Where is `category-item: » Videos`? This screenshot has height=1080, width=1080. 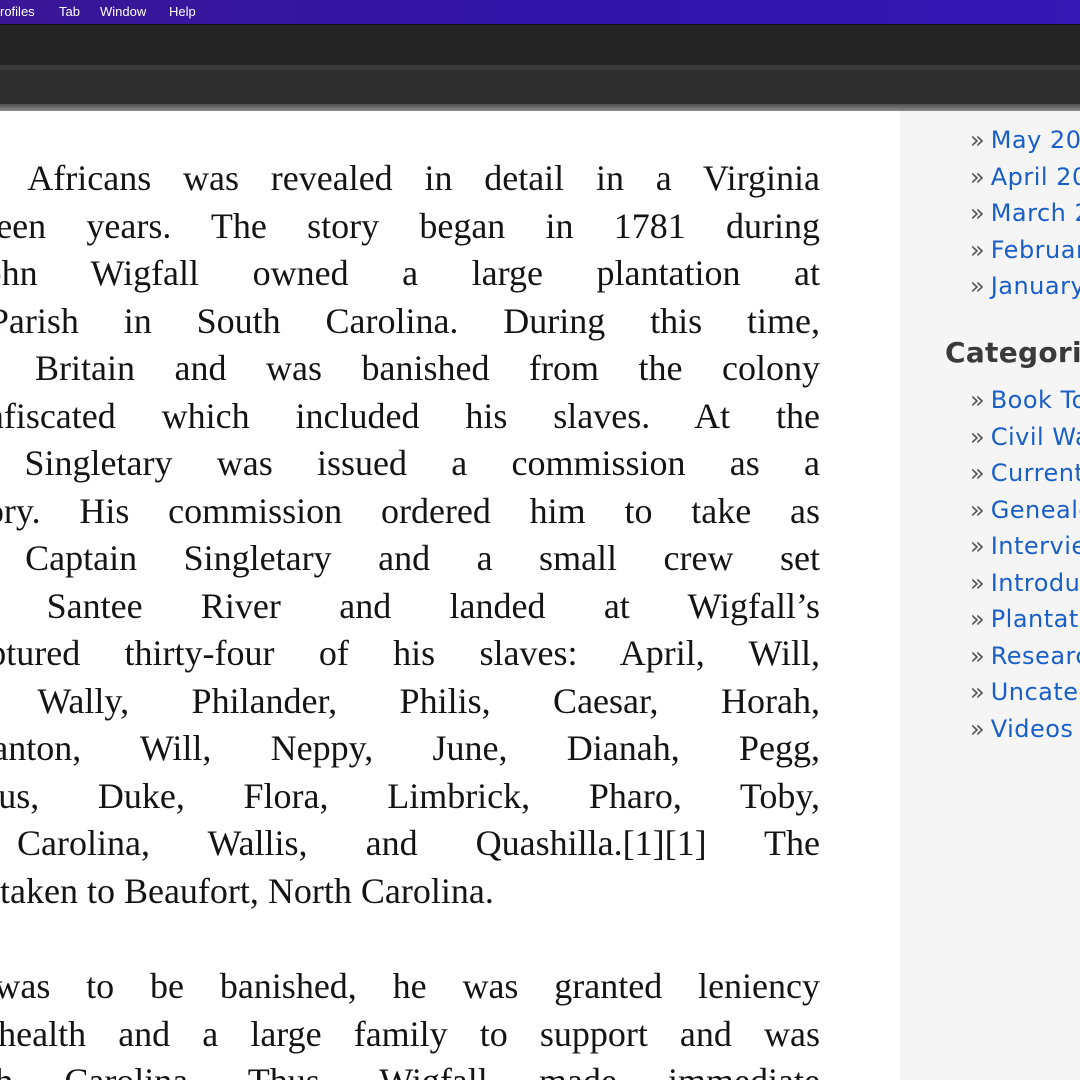 category-item: » Videos is located at coordinates (1021, 729).